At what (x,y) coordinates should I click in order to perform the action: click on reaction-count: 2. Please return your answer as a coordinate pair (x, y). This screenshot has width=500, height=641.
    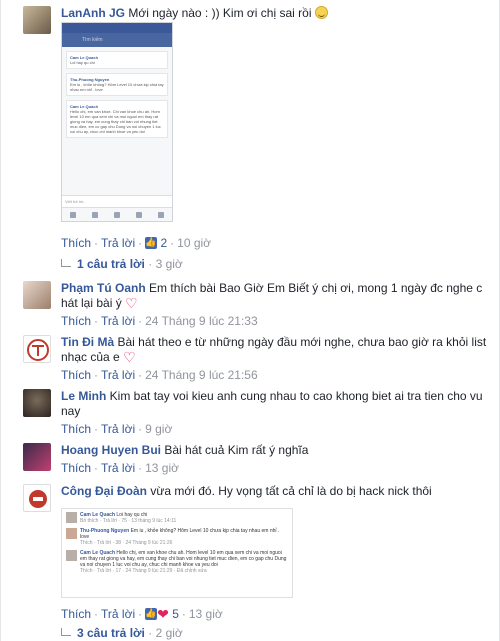
    Looking at the image, I should click on (163, 243).